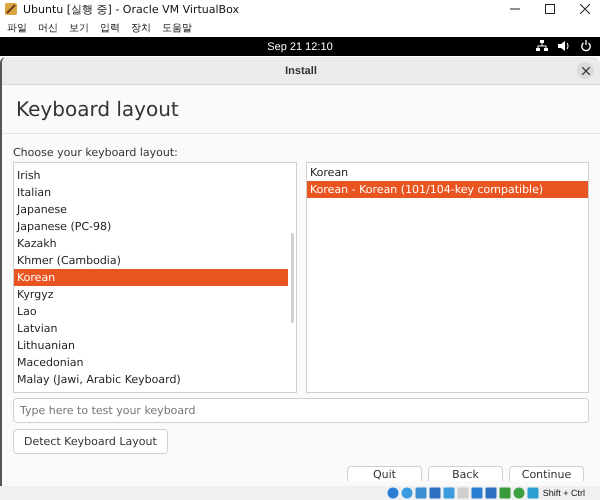 The image size is (600, 500). What do you see at coordinates (301, 70) in the screenshot?
I see `dialog-title: Install` at bounding box center [301, 70].